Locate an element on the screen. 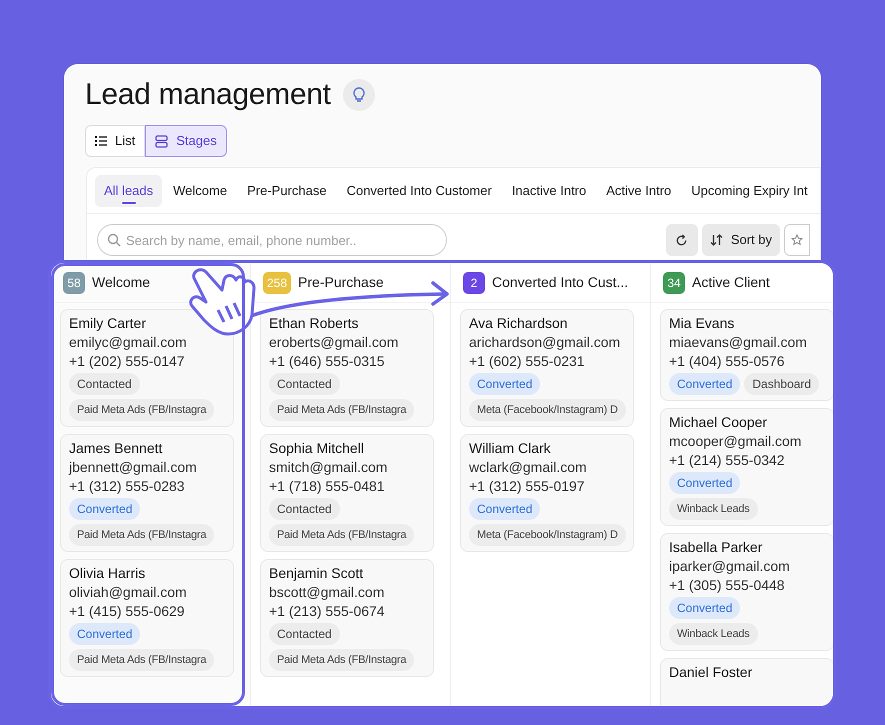 This screenshot has width=885, height=725. lead-email: wclark@gmail.com is located at coordinates (528, 467).